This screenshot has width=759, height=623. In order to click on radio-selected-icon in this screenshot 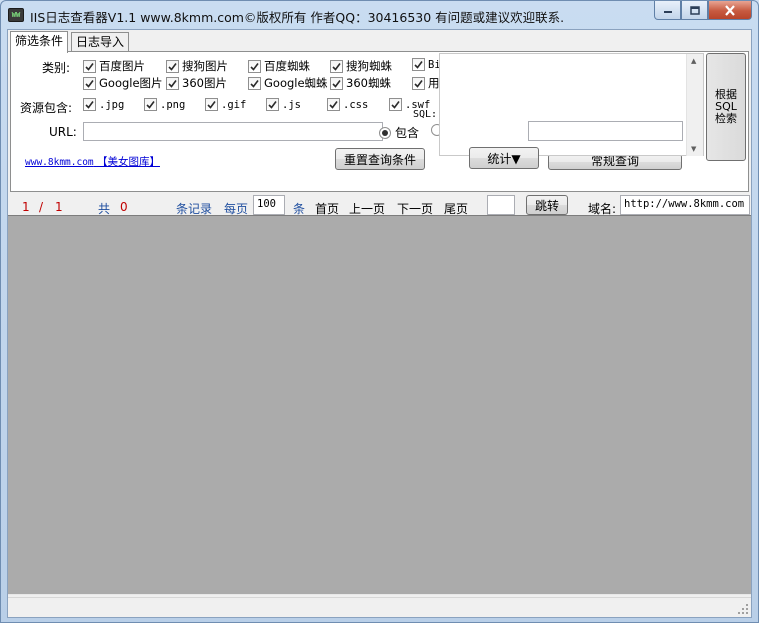, I will do `click(385, 132)`.